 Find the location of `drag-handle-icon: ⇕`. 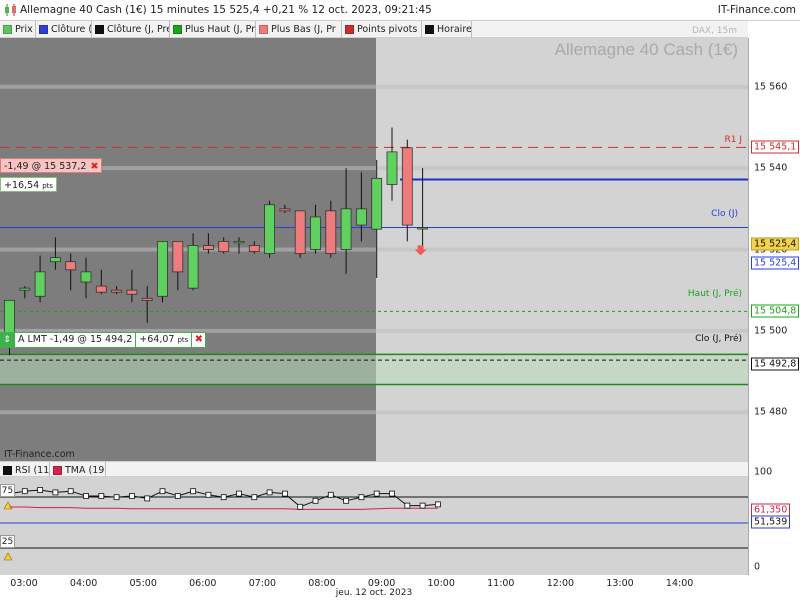

drag-handle-icon: ⇕ is located at coordinates (7, 340).